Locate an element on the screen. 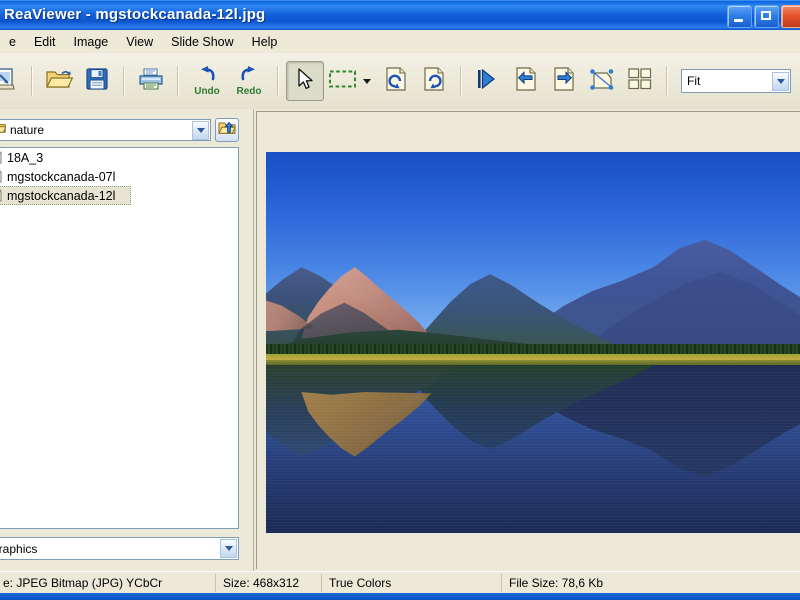  folder-up-icon is located at coordinates (227, 130).